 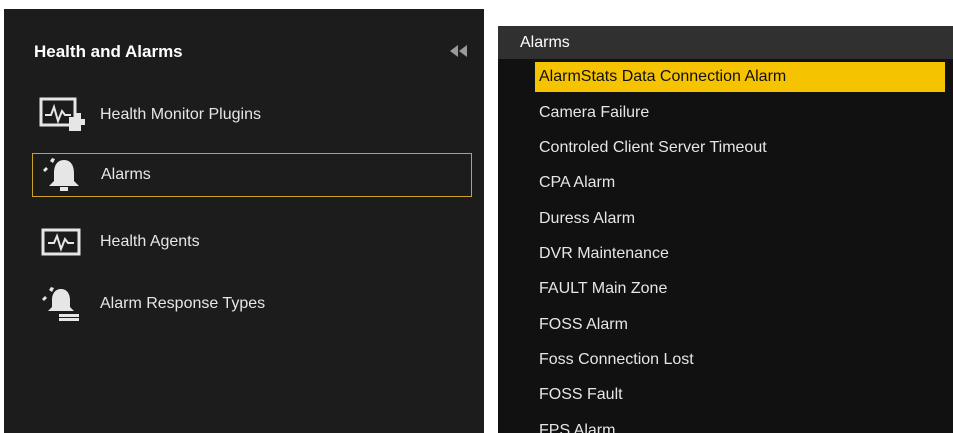 I want to click on list-item: Duress Alarm, so click(x=585, y=219).